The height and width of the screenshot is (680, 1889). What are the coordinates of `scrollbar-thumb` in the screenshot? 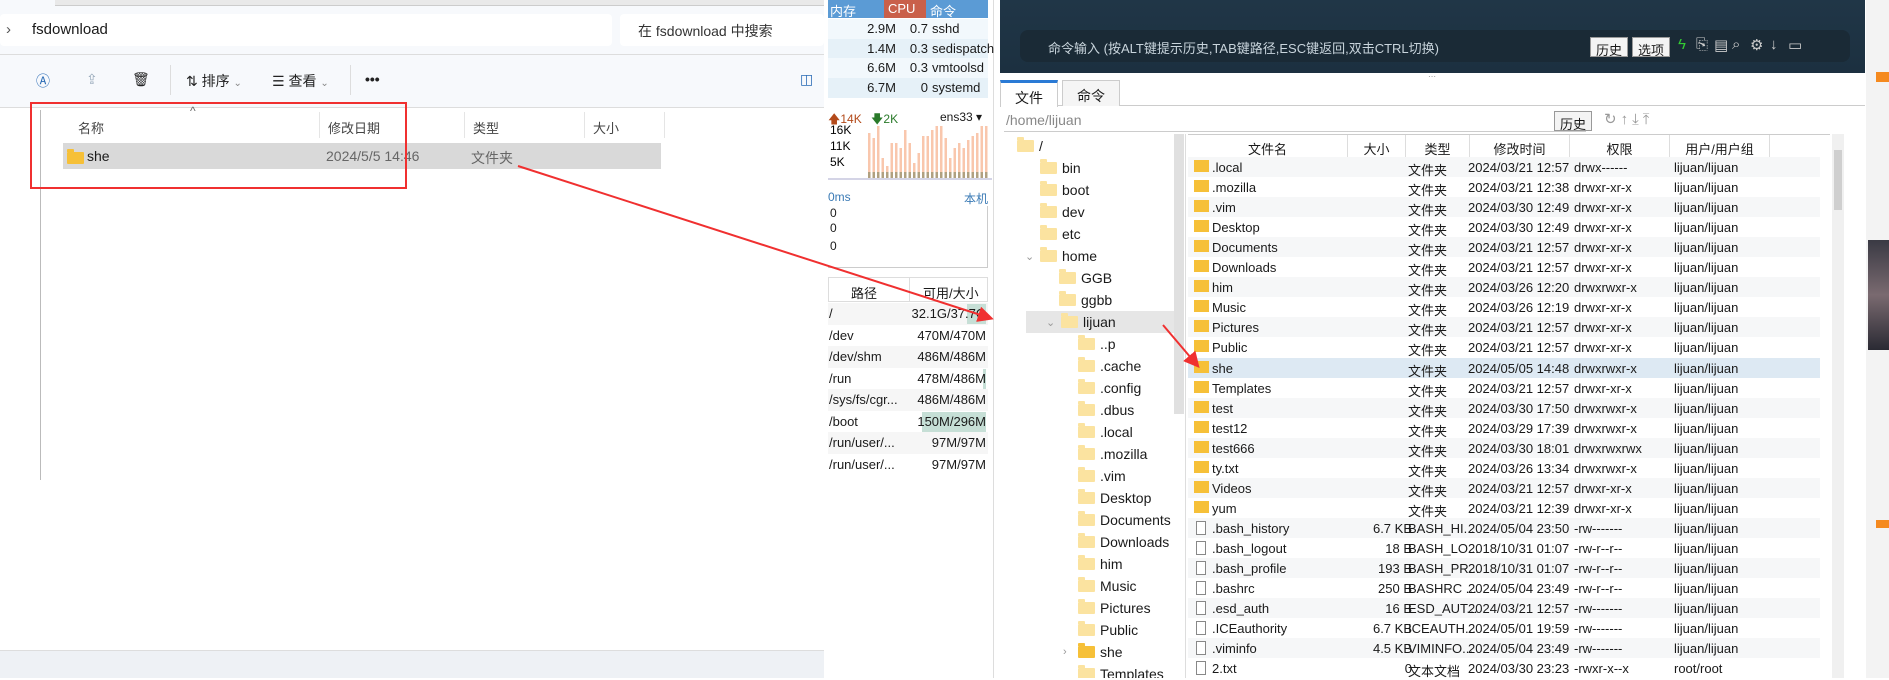 It's located at (1838, 180).